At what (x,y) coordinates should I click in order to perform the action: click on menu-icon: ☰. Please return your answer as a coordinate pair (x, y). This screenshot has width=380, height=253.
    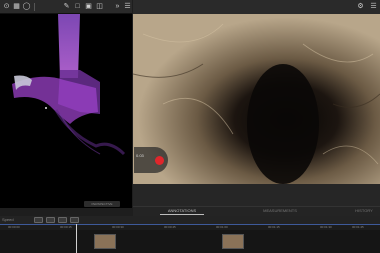
    Looking at the image, I should click on (373, 6).